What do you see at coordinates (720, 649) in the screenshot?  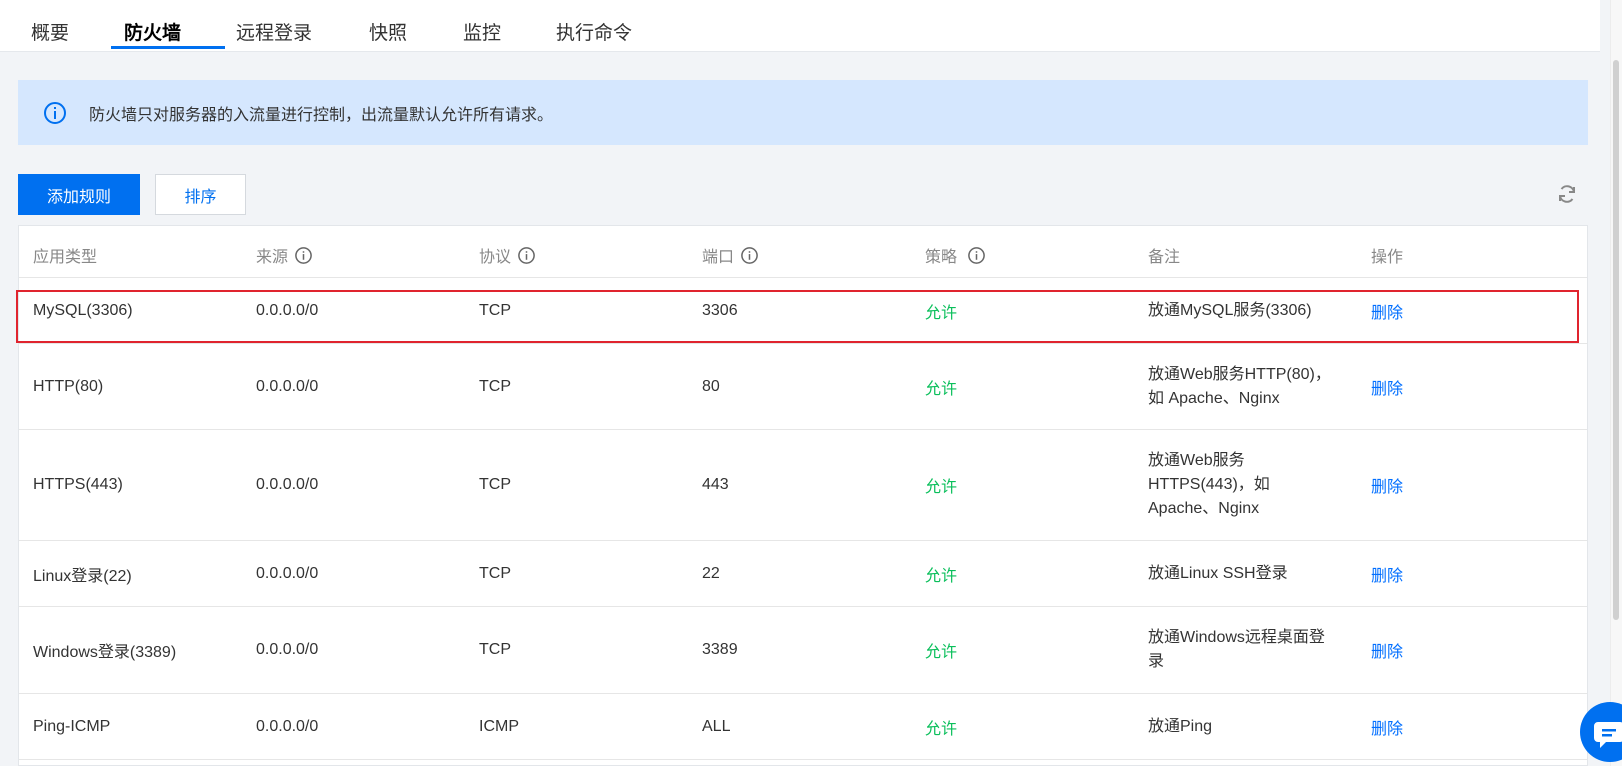 I see `cell-port: 3389` at bounding box center [720, 649].